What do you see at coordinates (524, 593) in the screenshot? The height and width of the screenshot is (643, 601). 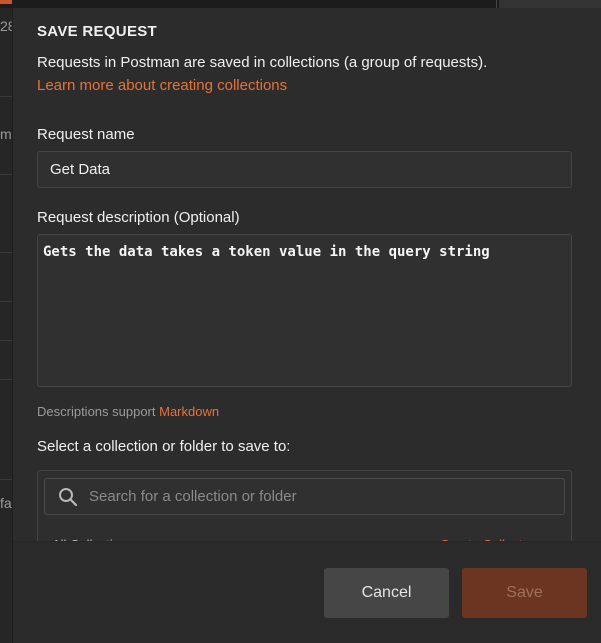 I see `save-button: Save` at bounding box center [524, 593].